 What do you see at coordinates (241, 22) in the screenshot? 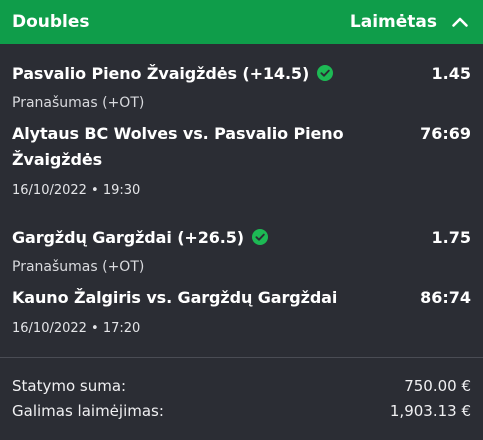
I see `bet-card-header: Doubles Laimėtas` at bounding box center [241, 22].